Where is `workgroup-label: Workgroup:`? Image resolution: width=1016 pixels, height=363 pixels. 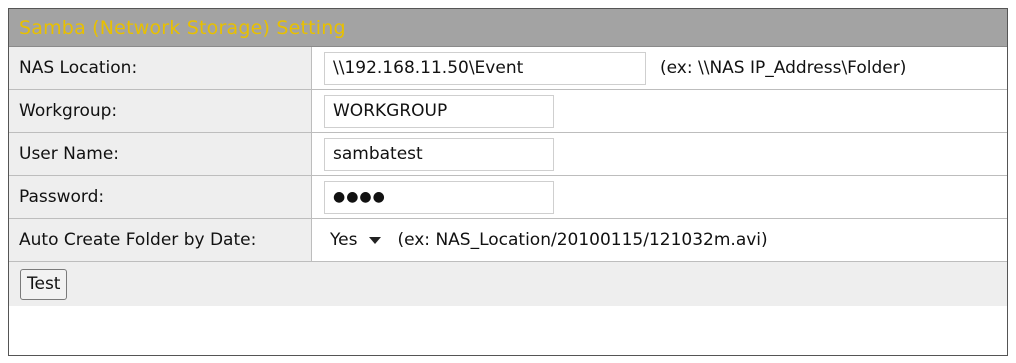 workgroup-label: Workgroup: is located at coordinates (160, 111).